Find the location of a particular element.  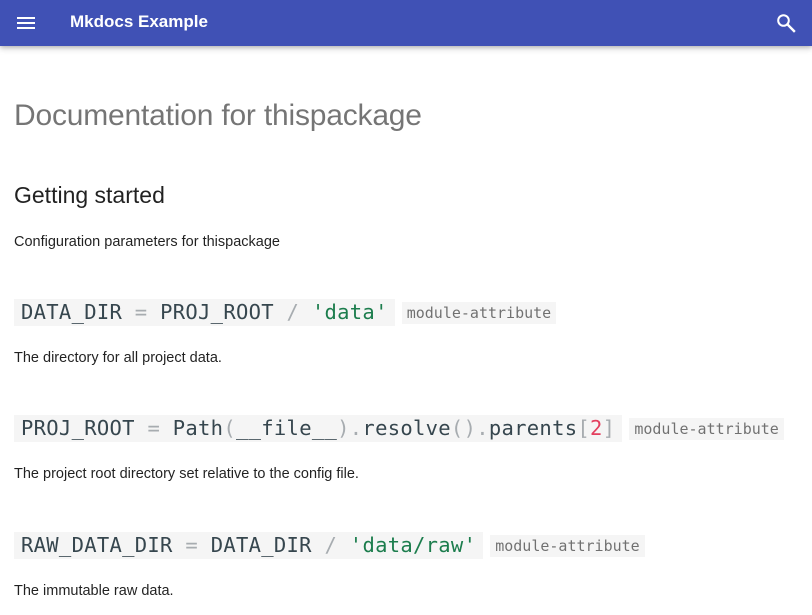

punct-token: ] is located at coordinates (609, 428).